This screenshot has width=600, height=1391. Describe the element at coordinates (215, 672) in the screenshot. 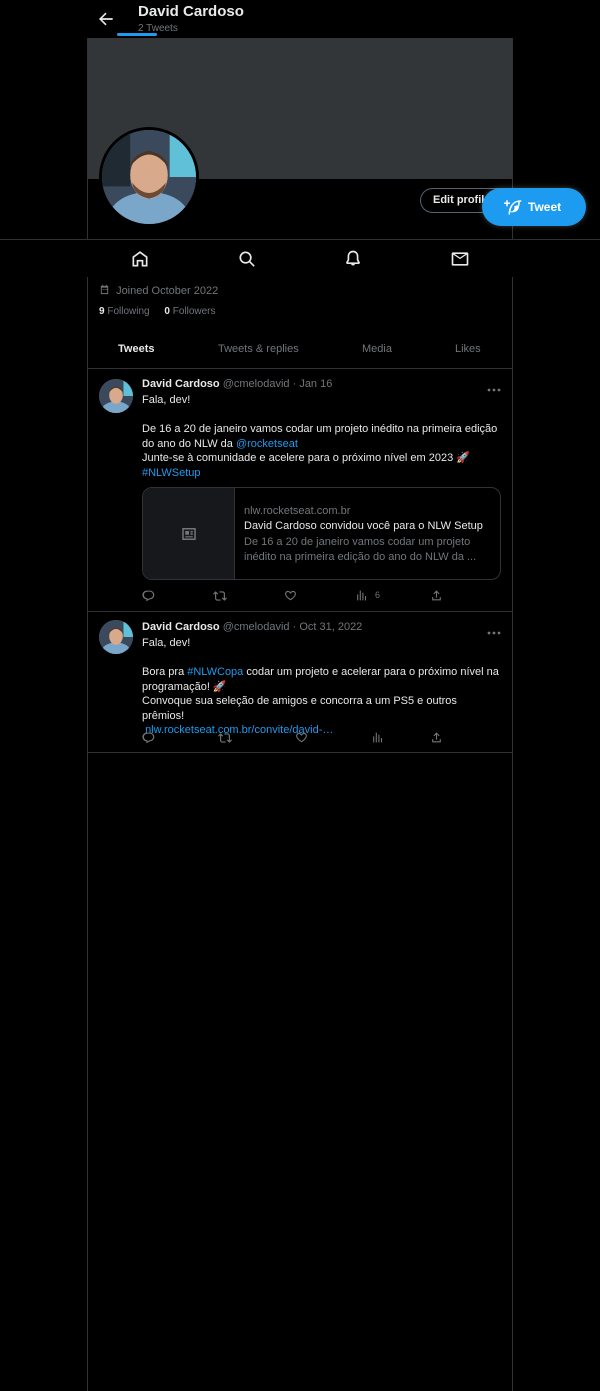

I see `hashtag-link: #NLWCopa` at that location.